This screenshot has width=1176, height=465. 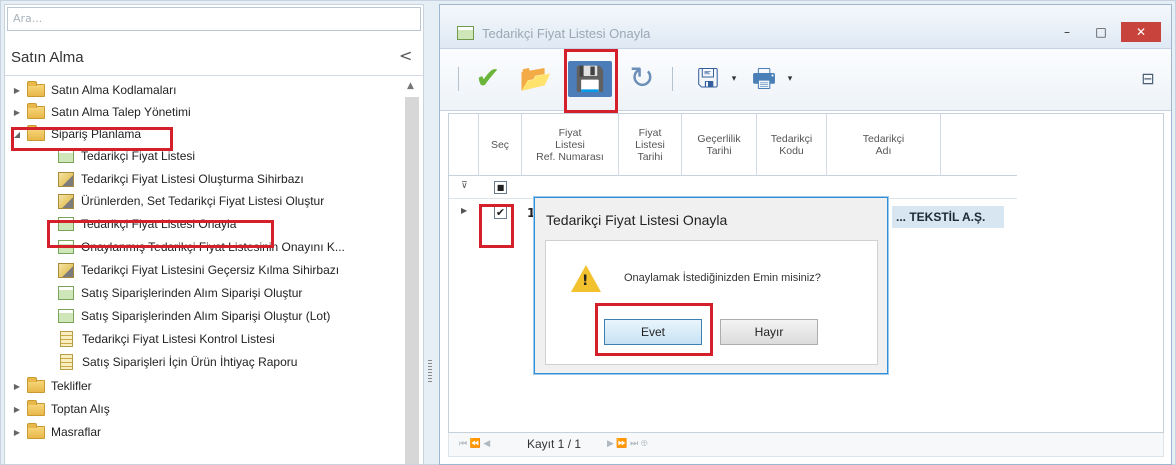 What do you see at coordinates (71, 386) in the screenshot?
I see `tree-item-label: Teklifler` at bounding box center [71, 386].